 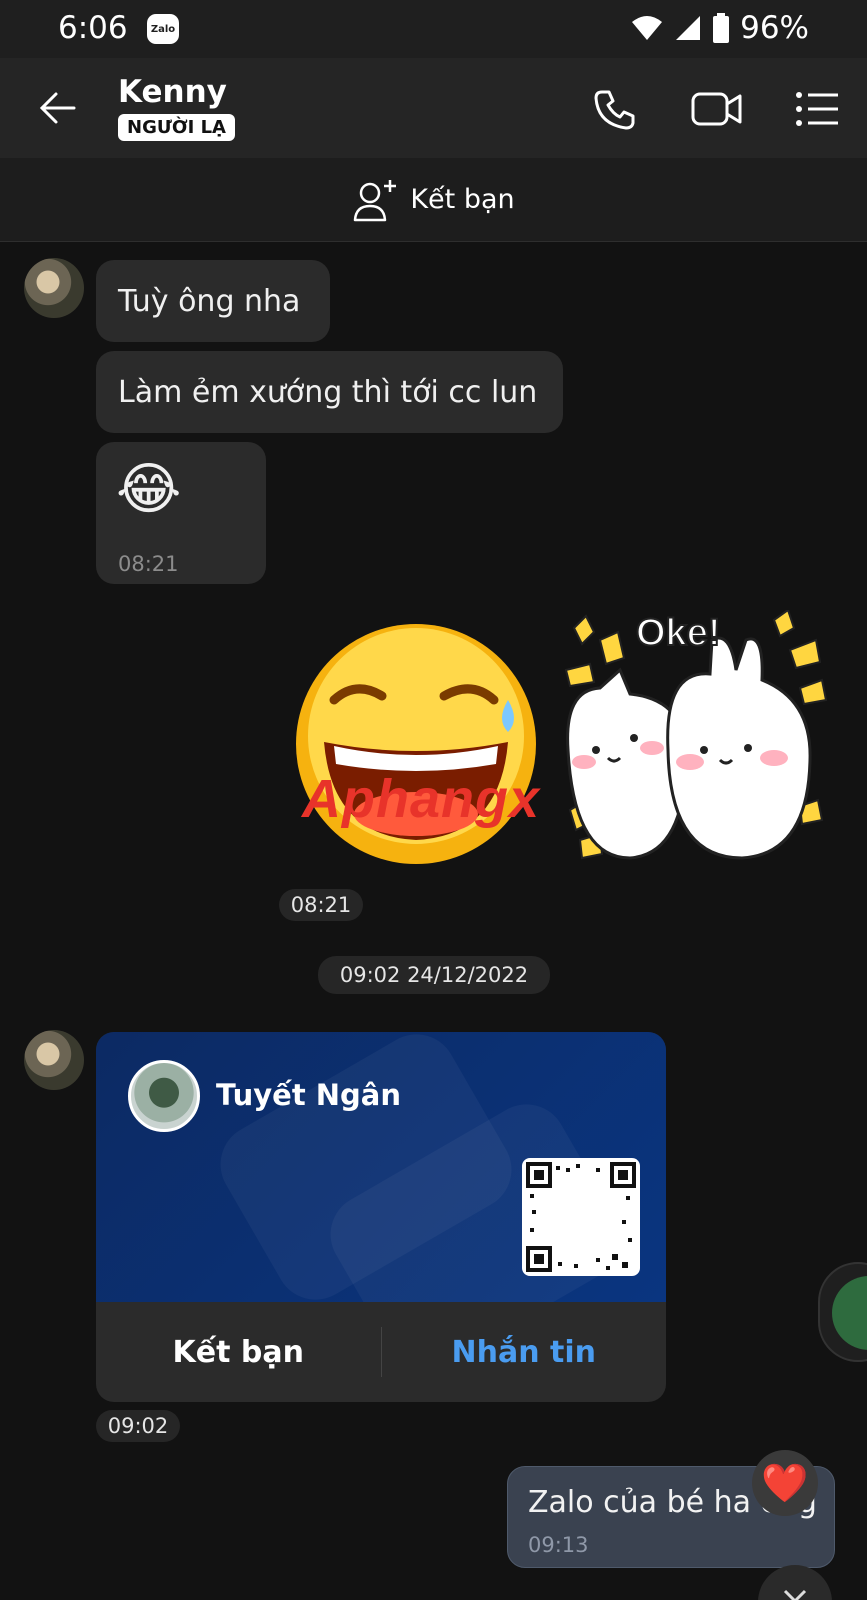 I want to click on video-call-icon, so click(x=717, y=109).